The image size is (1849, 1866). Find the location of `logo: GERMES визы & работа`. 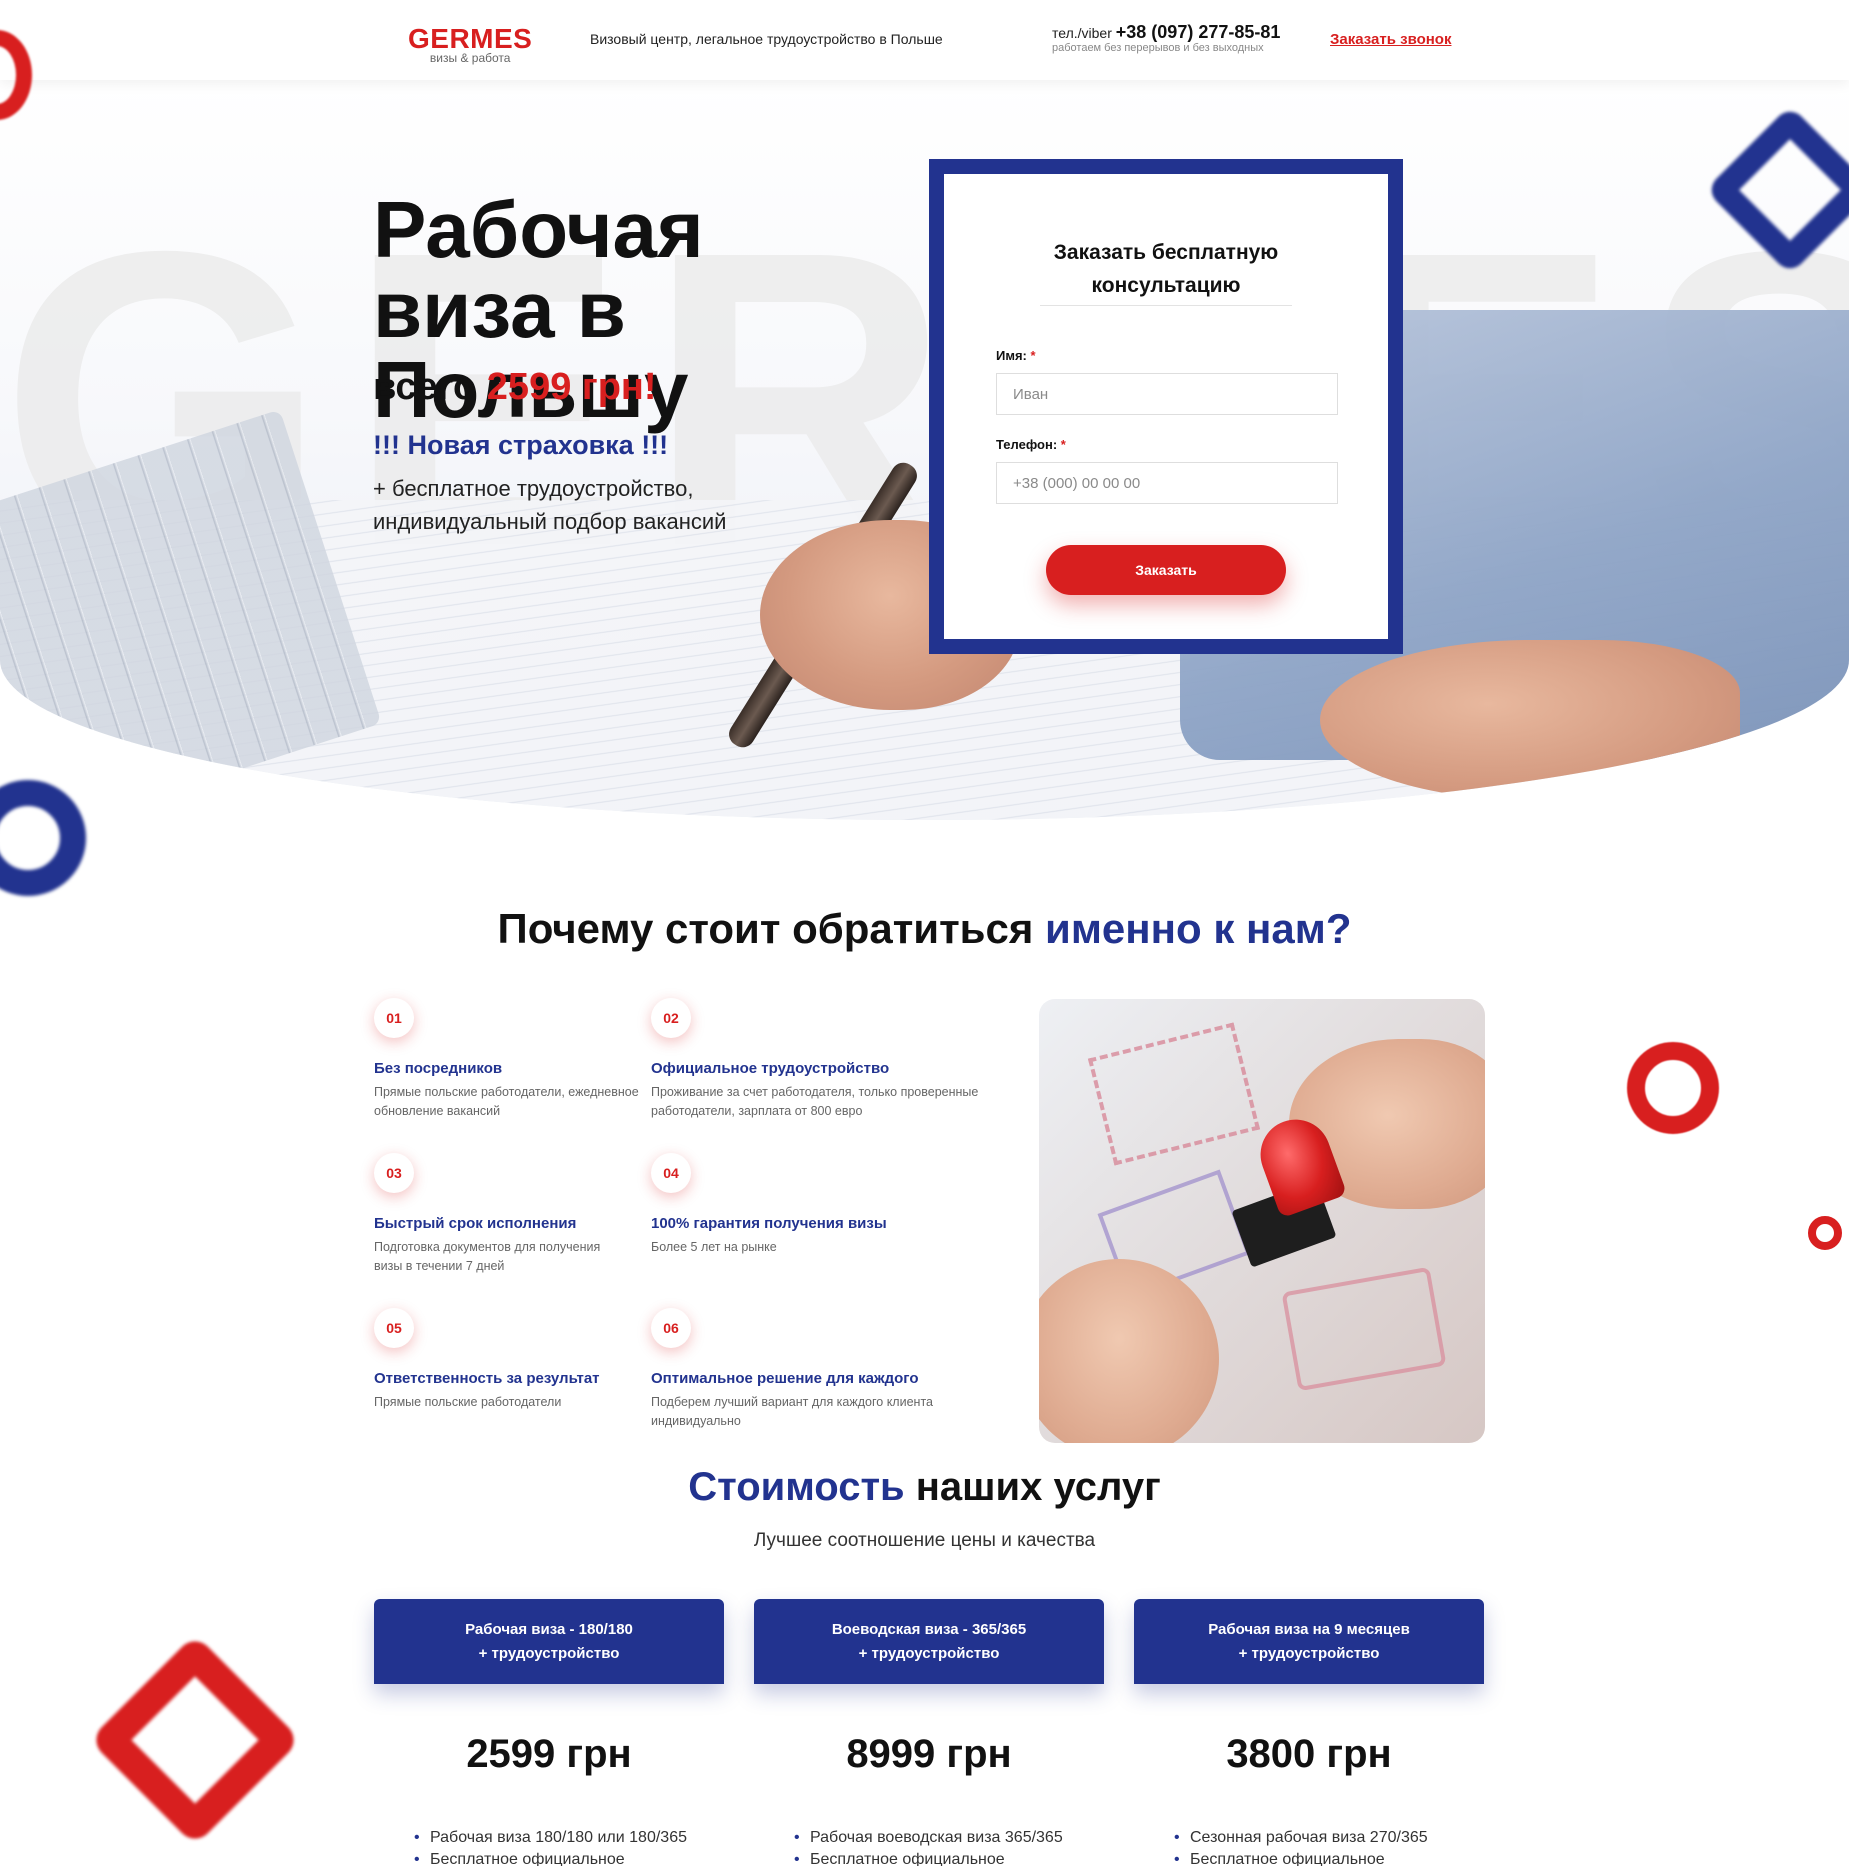

logo: GERMES визы & работа is located at coordinates (470, 44).